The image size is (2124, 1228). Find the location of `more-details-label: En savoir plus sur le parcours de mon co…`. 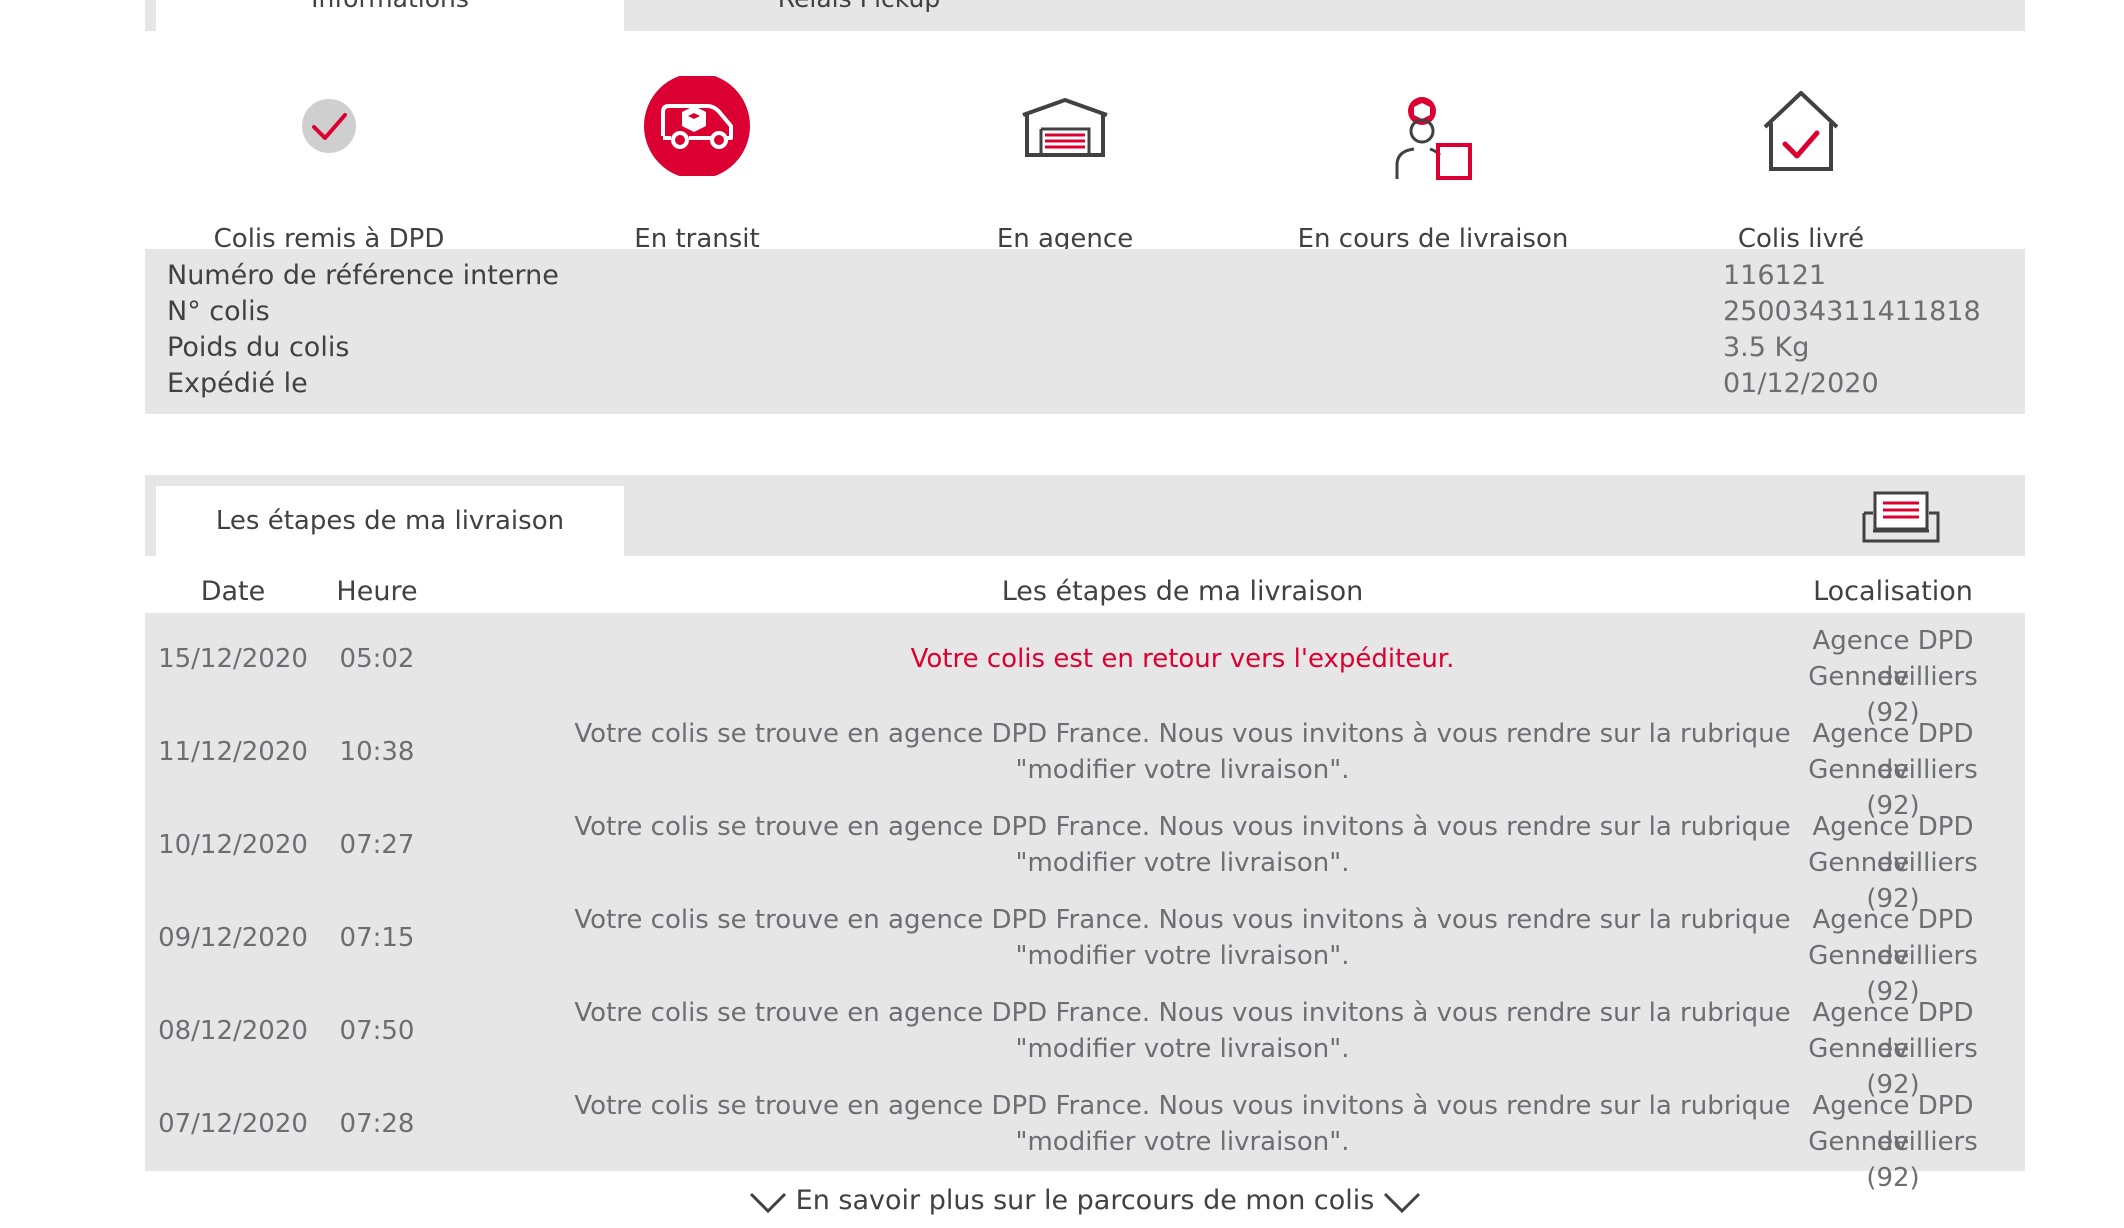

more-details-label: En savoir plus sur le parcours de mon co… is located at coordinates (1085, 1200).